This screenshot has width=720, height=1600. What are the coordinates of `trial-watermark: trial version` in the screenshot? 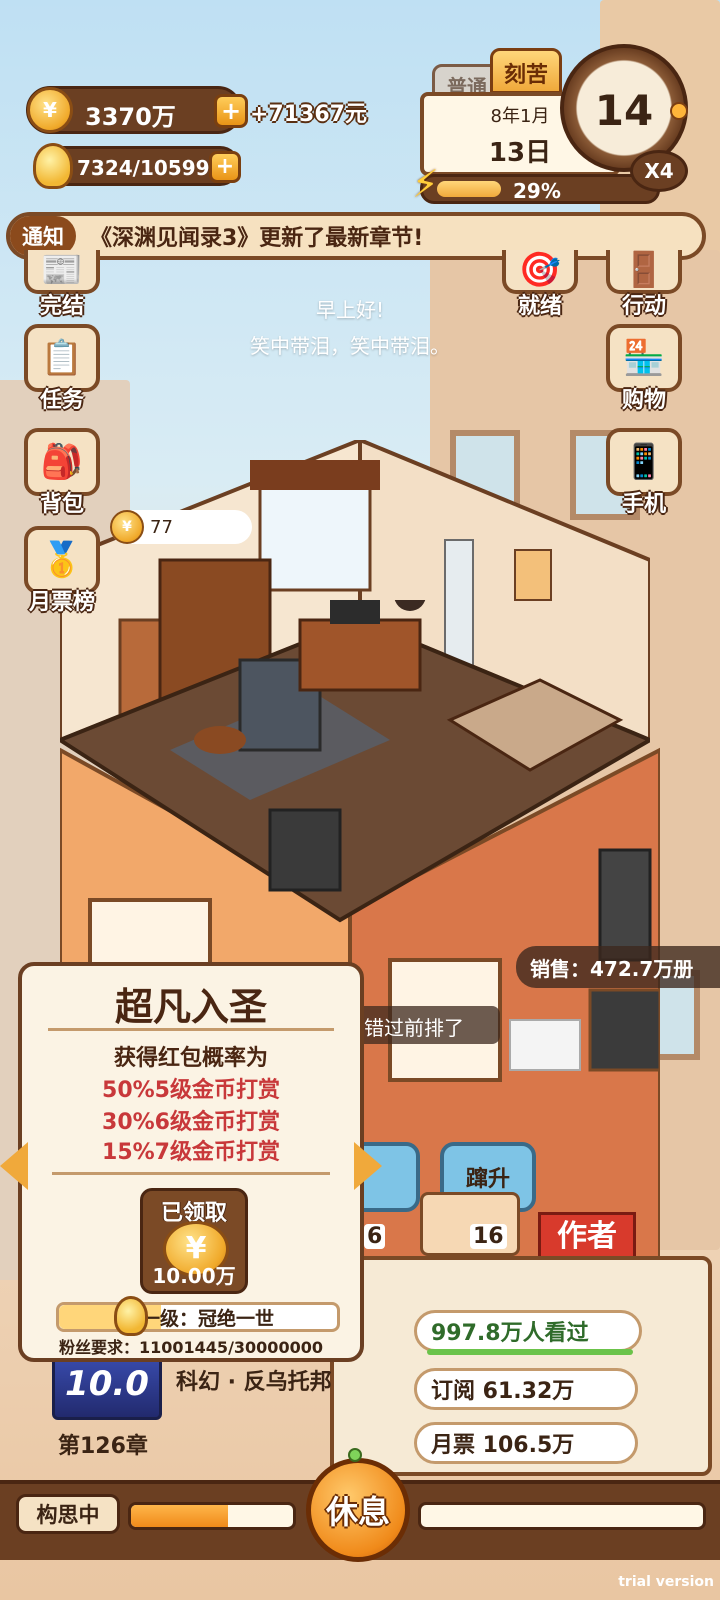 It's located at (666, 1582).